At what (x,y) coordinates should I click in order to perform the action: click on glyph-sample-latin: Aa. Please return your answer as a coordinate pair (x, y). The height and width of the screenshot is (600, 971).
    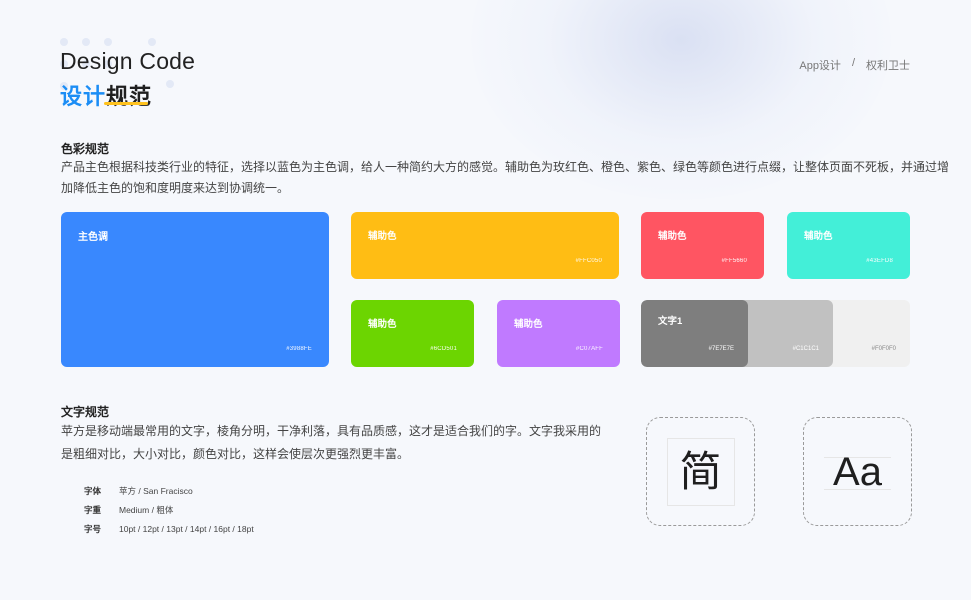
    Looking at the image, I should click on (857, 471).